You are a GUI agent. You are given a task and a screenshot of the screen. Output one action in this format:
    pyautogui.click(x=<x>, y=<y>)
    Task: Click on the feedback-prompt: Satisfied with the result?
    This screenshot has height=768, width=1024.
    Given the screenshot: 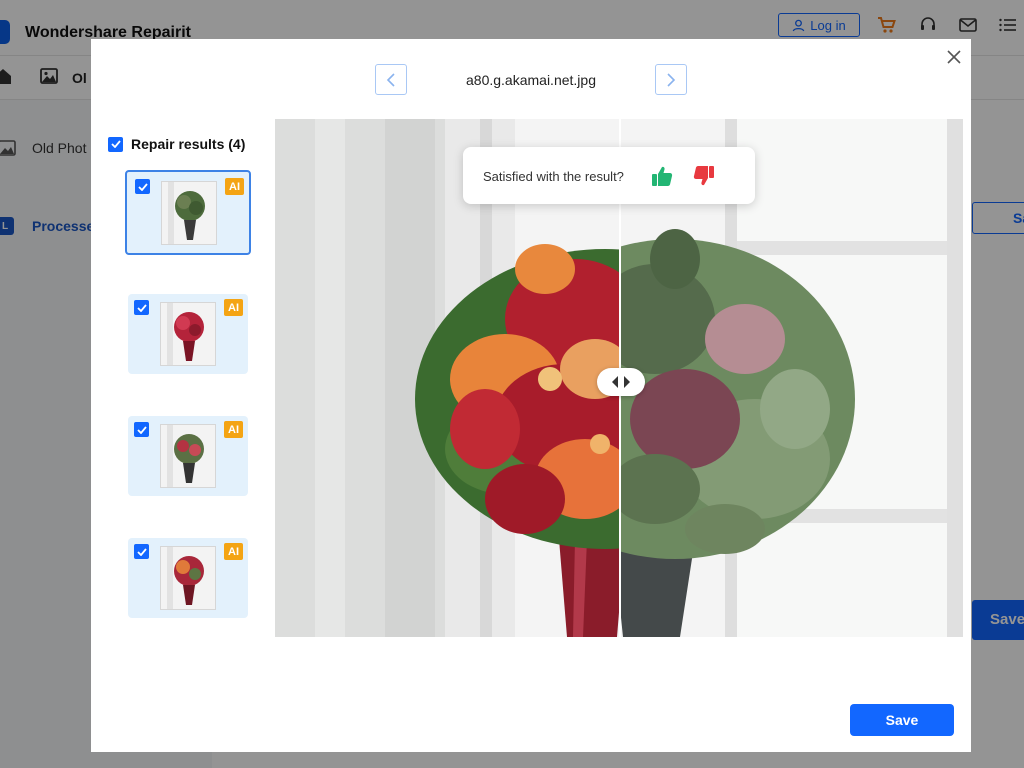 What is the action you would take?
    pyautogui.click(x=609, y=175)
    